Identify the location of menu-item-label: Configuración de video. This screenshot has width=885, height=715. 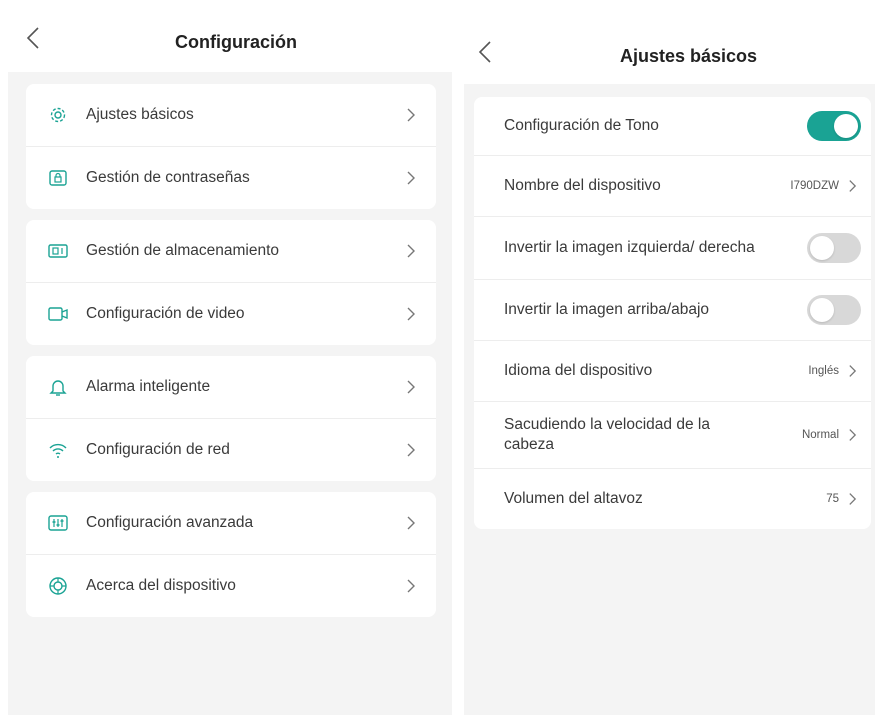
(165, 313).